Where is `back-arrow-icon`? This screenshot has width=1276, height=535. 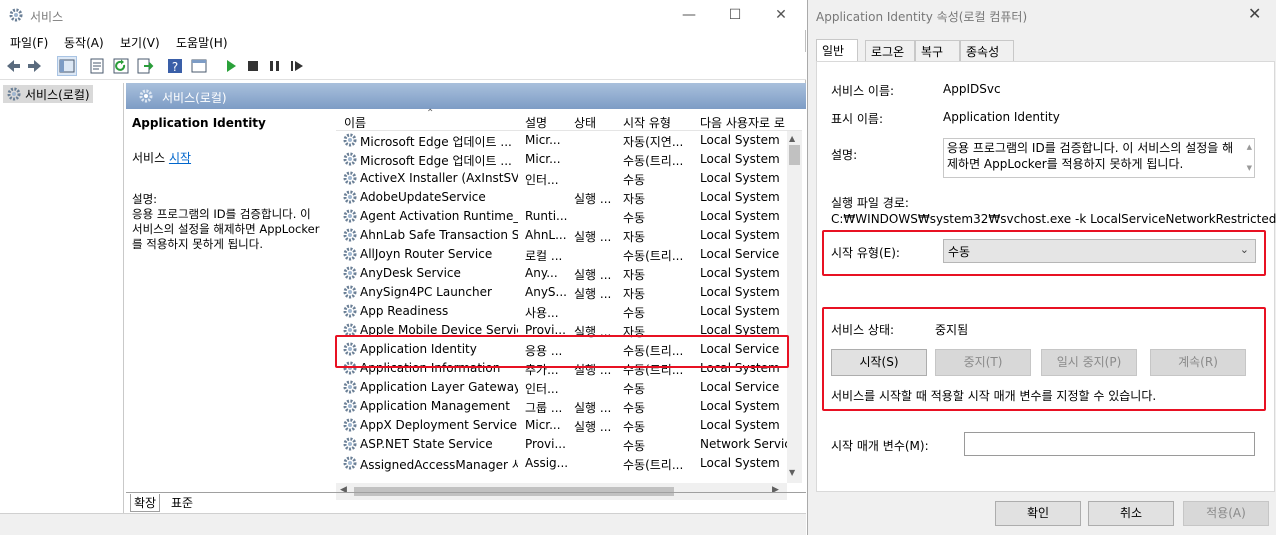
back-arrow-icon is located at coordinates (13, 66).